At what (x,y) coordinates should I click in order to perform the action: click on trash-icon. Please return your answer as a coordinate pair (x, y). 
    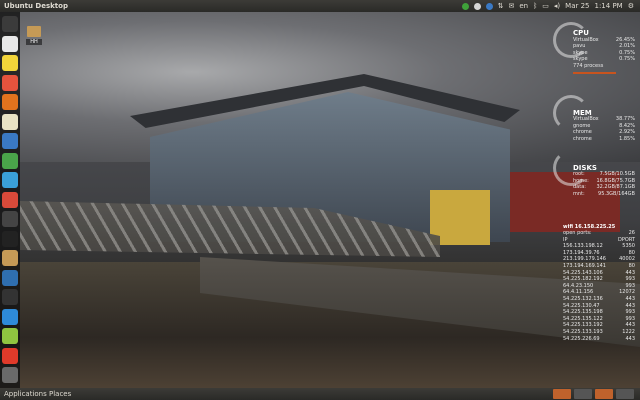
    Looking at the image, I should click on (10, 375).